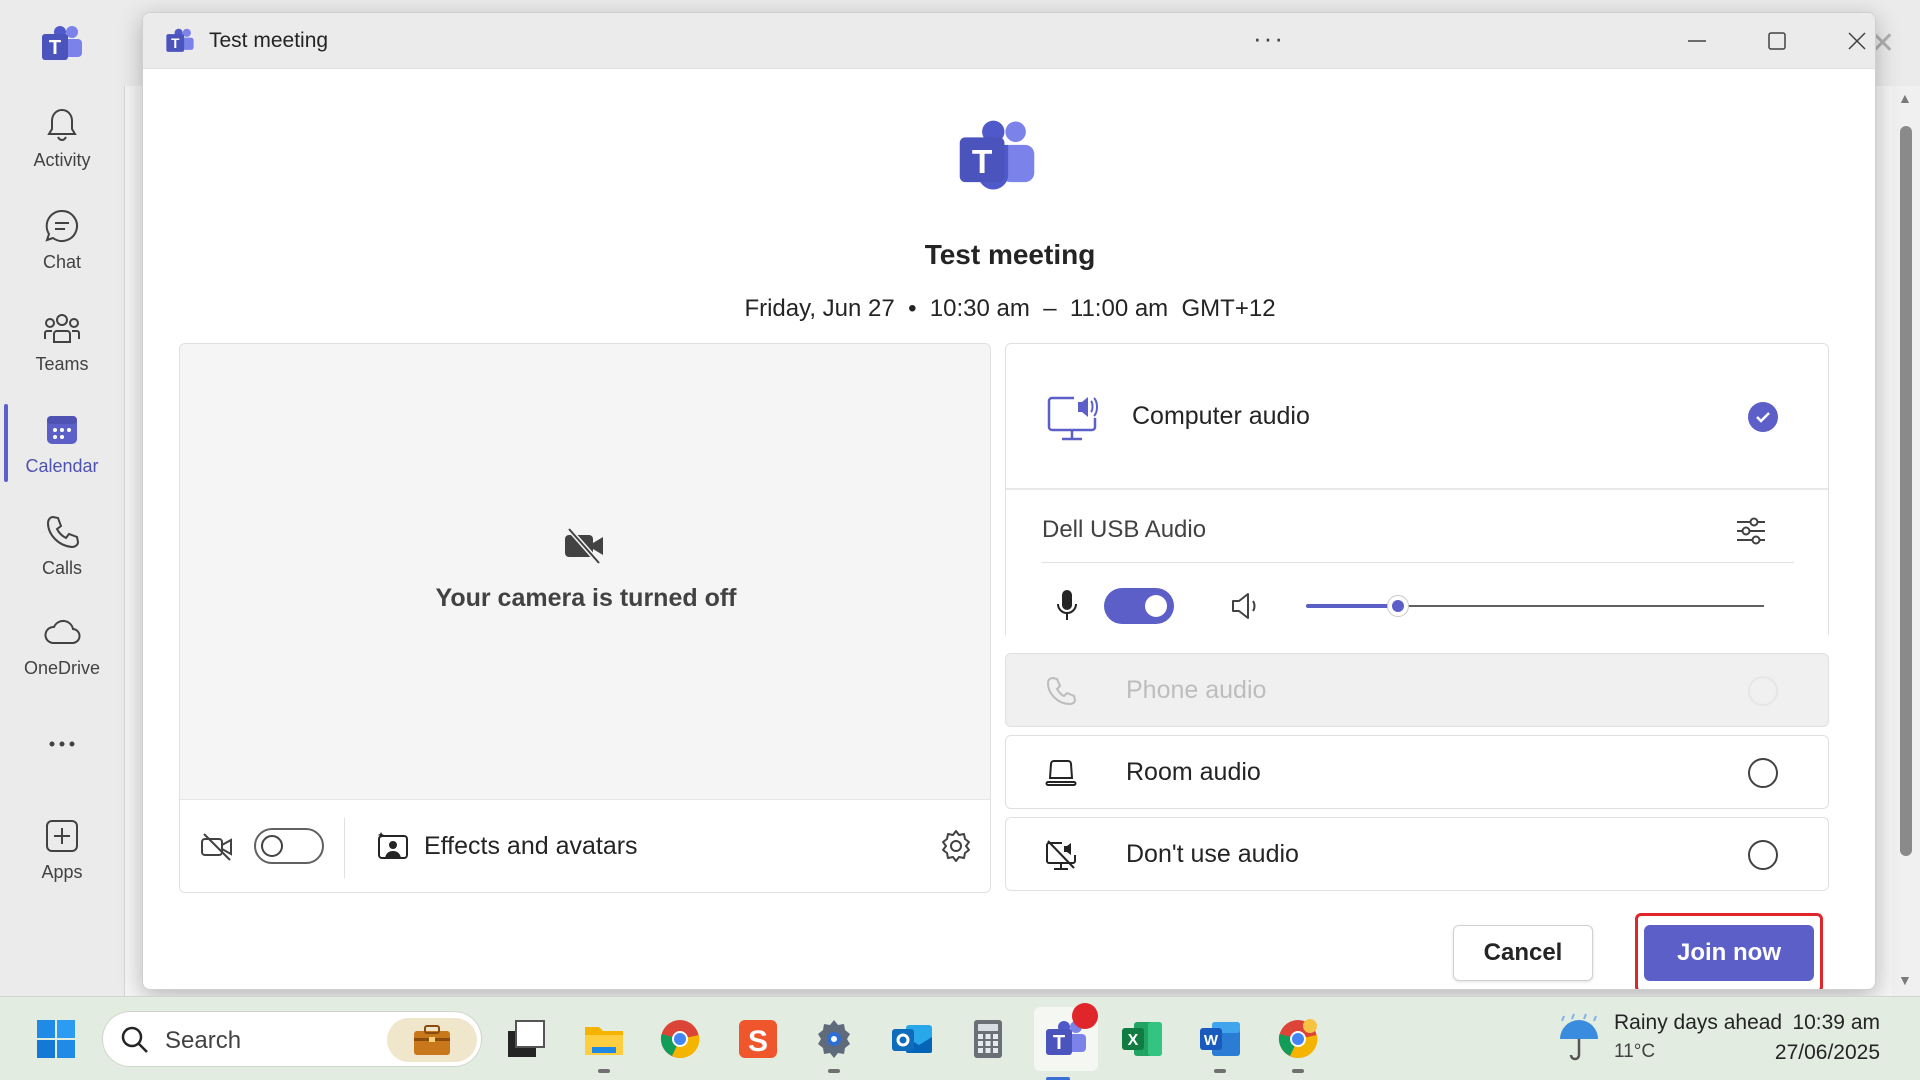  What do you see at coordinates (1906, 491) in the screenshot?
I see `scroll-thumb` at bounding box center [1906, 491].